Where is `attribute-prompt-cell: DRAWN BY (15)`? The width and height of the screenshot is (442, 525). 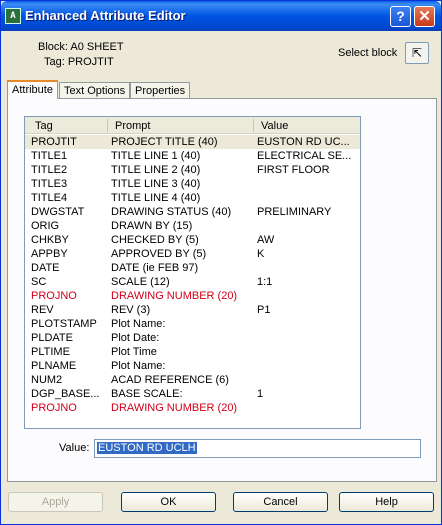
attribute-prompt-cell: DRAWN BY (15) is located at coordinates (152, 226).